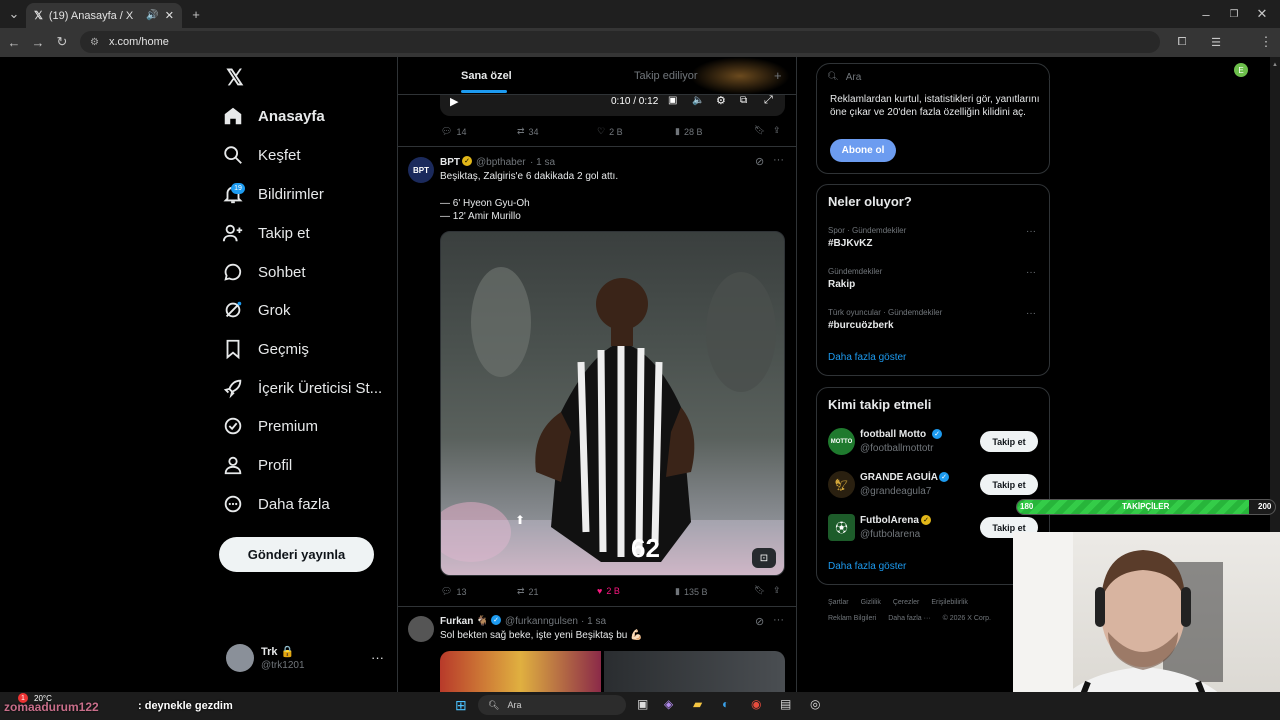 This screenshot has height=720, width=1280. Describe the element at coordinates (909, 618) in the screenshot. I see `footer-more: Daha fazla ···` at that location.